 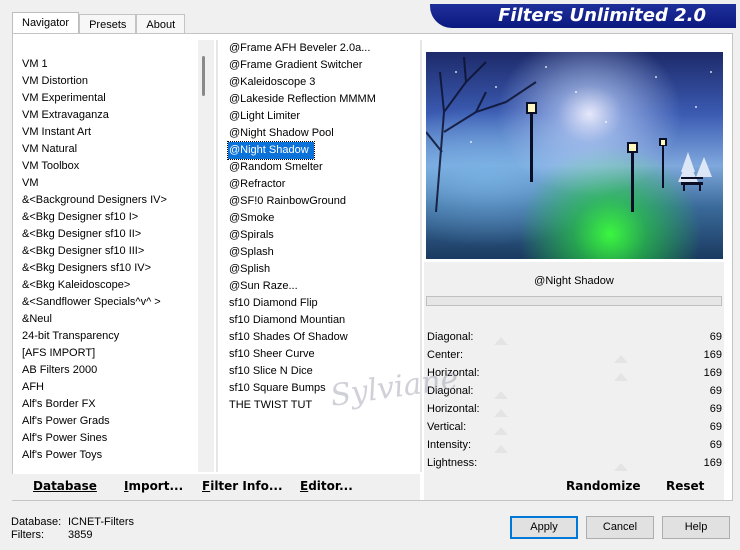 What do you see at coordinates (108, 387) in the screenshot?
I see `category-item: AFH` at bounding box center [108, 387].